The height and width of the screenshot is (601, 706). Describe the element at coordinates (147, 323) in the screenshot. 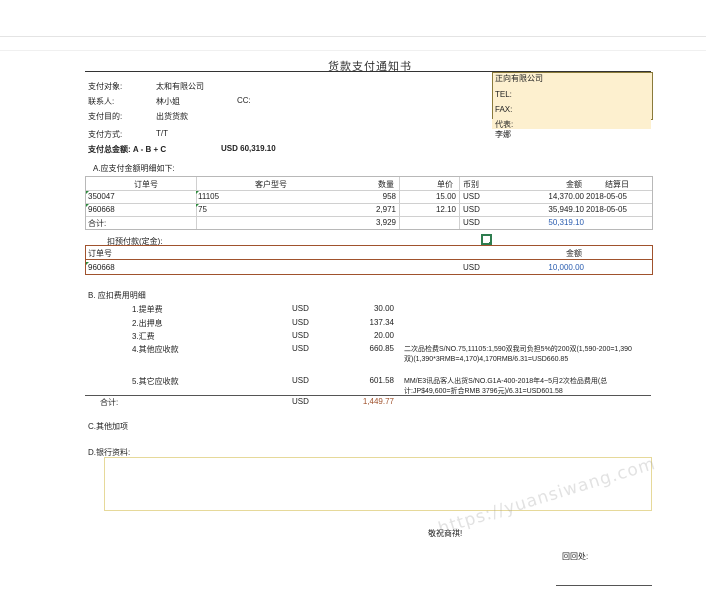

I see `fee-item-label: 2.出押息` at that location.